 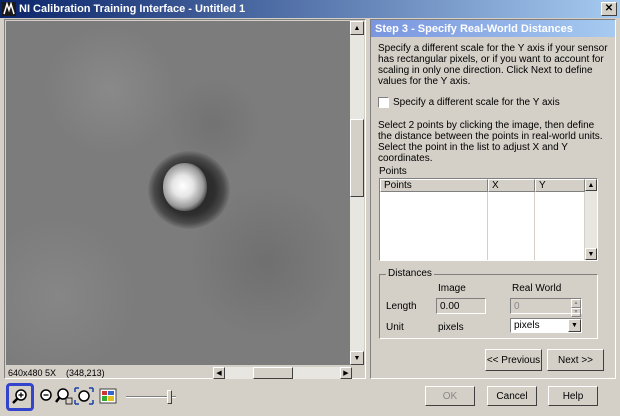 I want to click on cursor-coordinates: (348,213), so click(x=85, y=372).